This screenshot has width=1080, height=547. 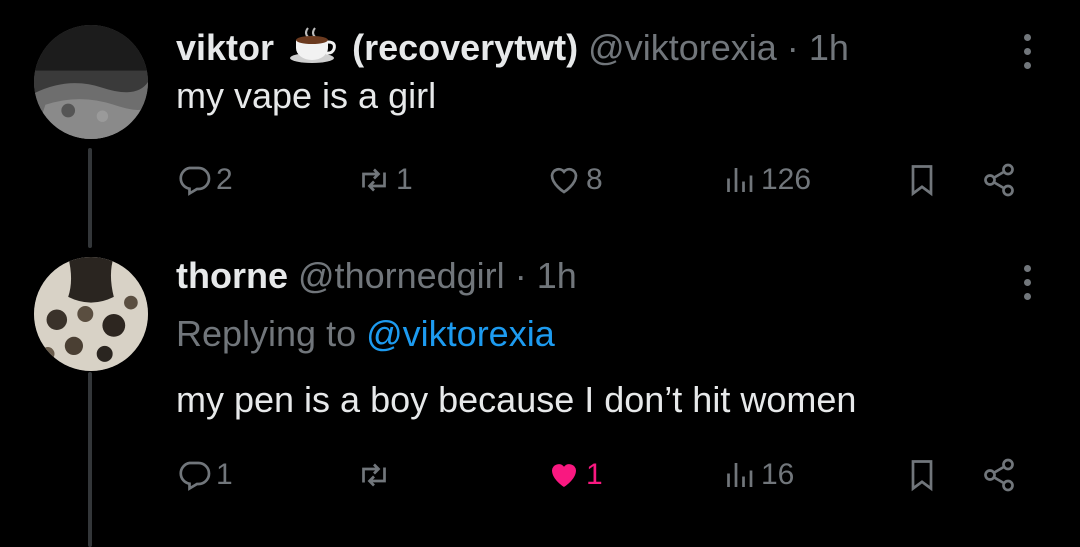 I want to click on replying-to-label: Replying to, so click(x=266, y=333).